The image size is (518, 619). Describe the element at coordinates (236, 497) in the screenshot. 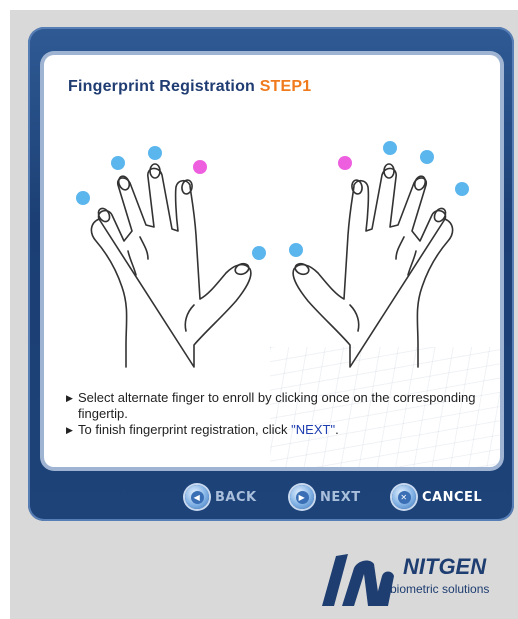

I see `back-button-label: BACK` at that location.